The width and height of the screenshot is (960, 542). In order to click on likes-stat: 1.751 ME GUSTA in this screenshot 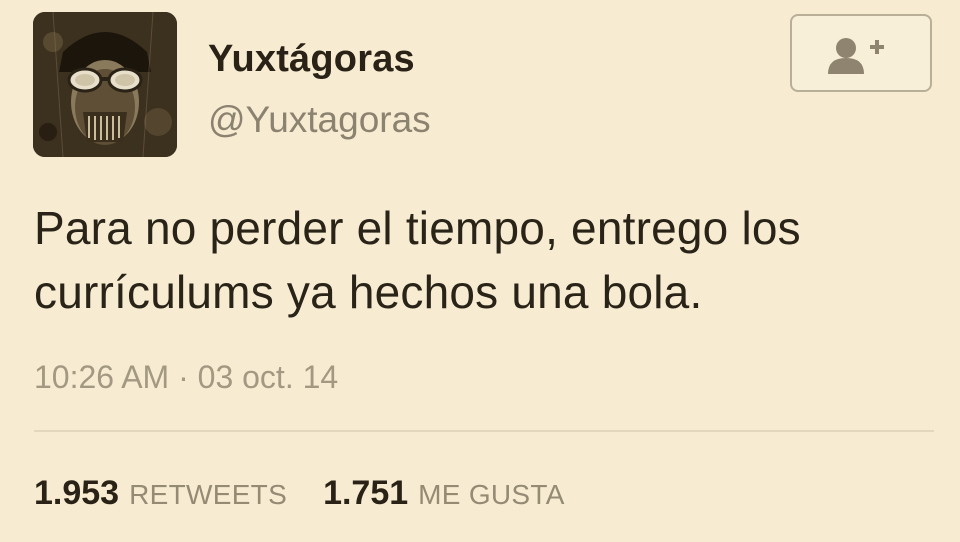, I will do `click(444, 493)`.